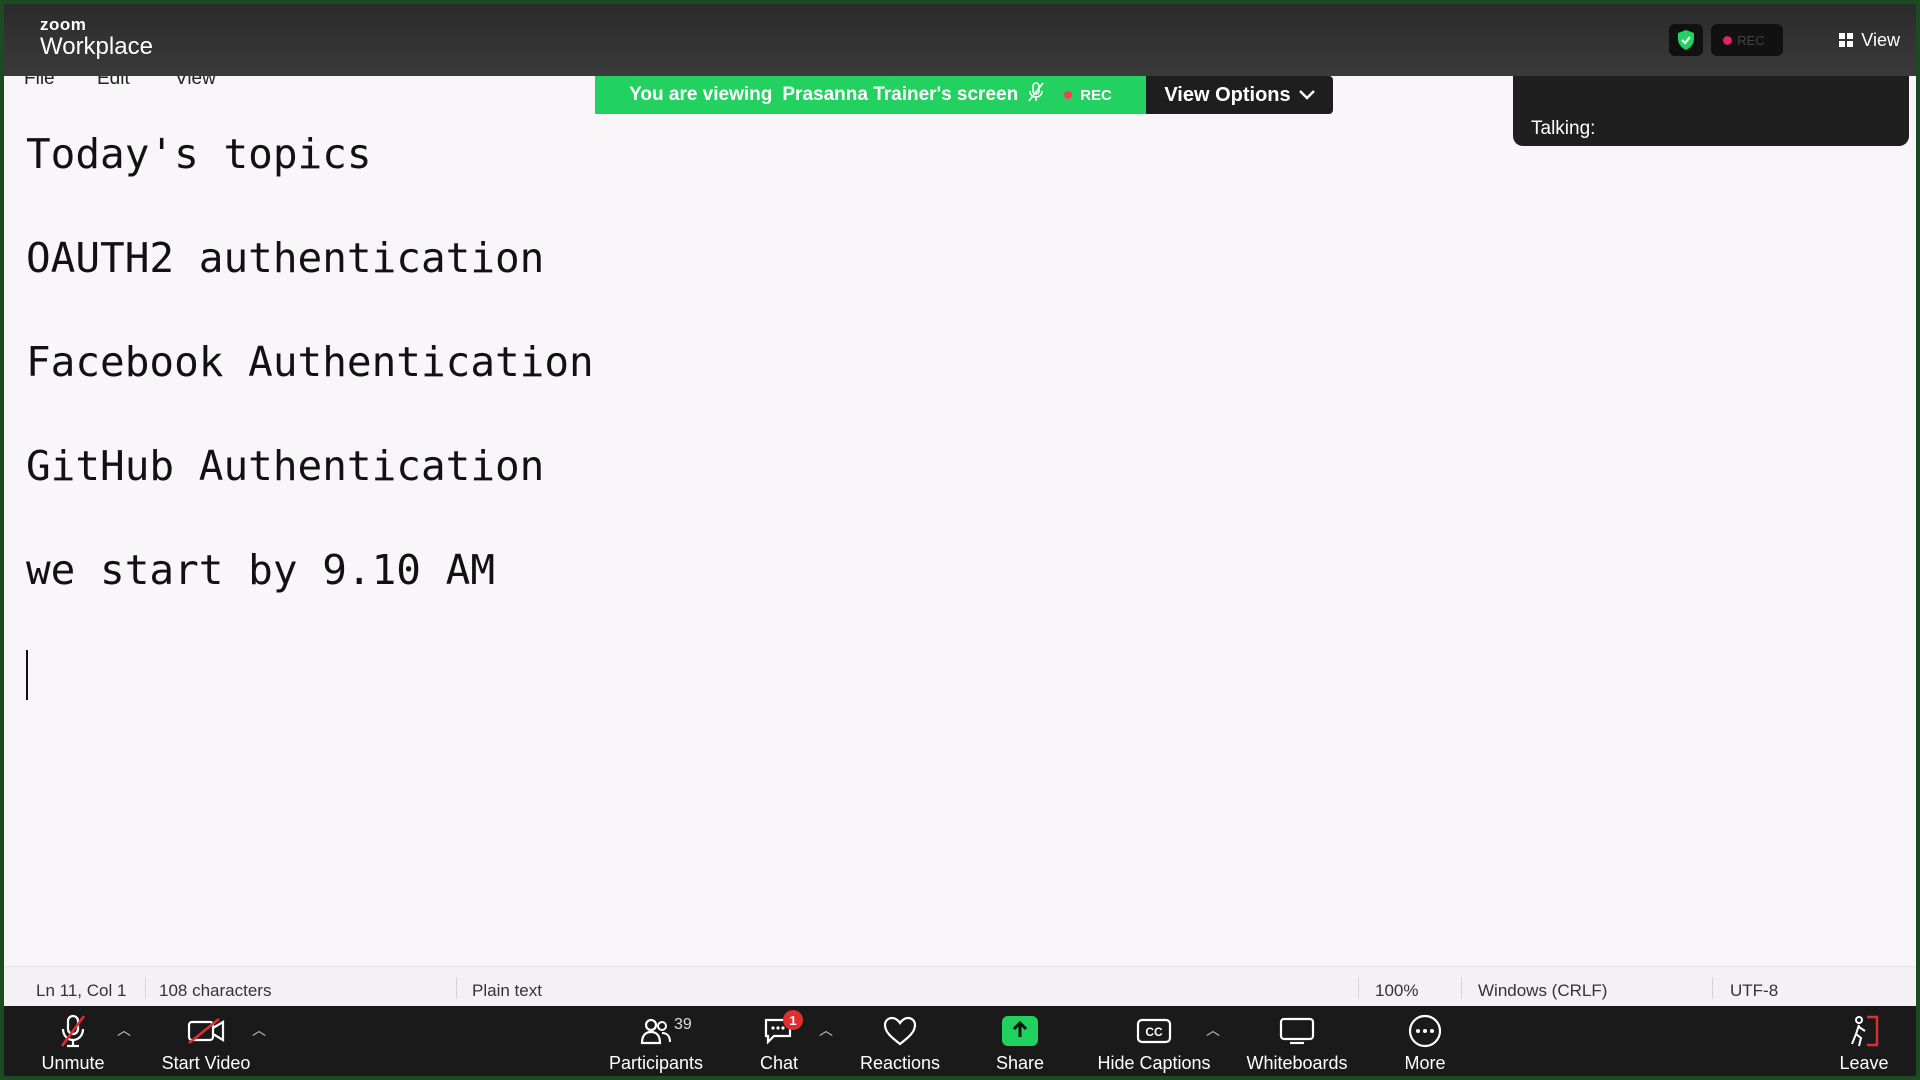  What do you see at coordinates (206, 1063) in the screenshot?
I see `start-video-label: Start Video` at bounding box center [206, 1063].